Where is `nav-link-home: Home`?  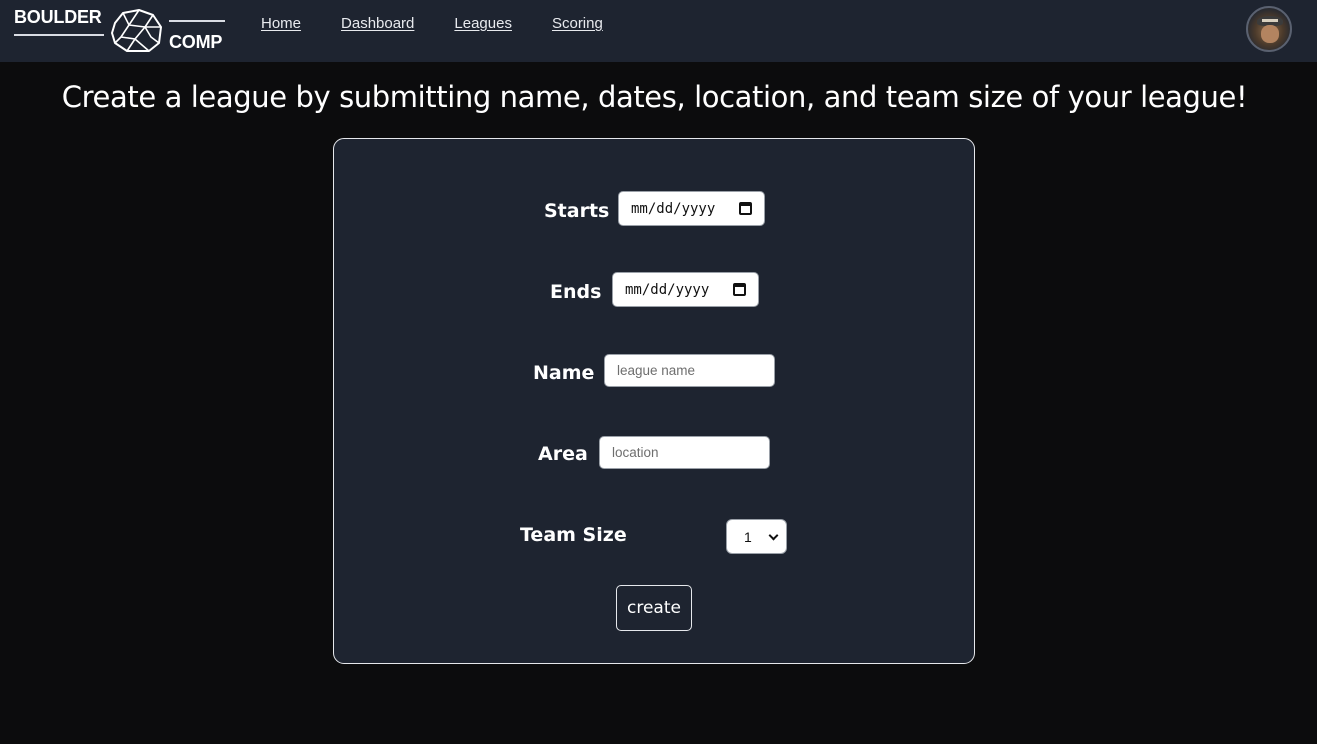 nav-link-home: Home is located at coordinates (281, 23).